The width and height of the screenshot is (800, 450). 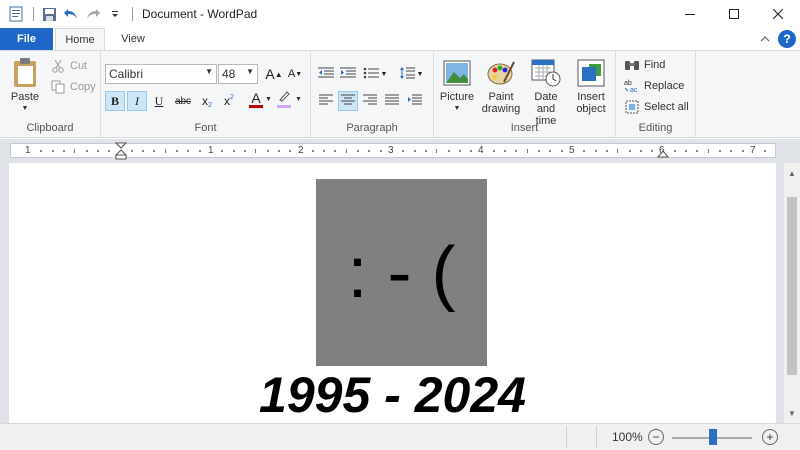 I want to click on replace-button: ab ac Replace, so click(x=654, y=86).